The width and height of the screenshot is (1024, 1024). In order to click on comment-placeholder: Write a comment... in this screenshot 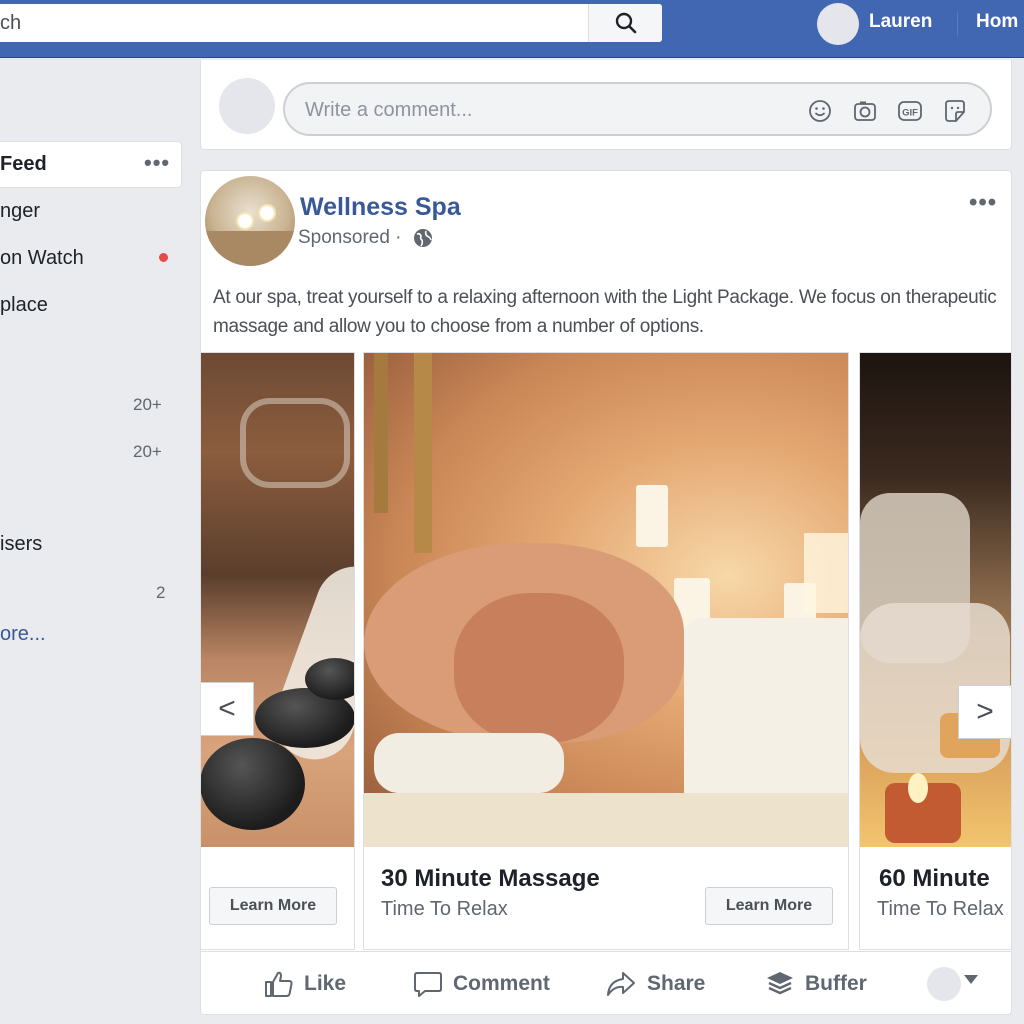, I will do `click(389, 110)`.